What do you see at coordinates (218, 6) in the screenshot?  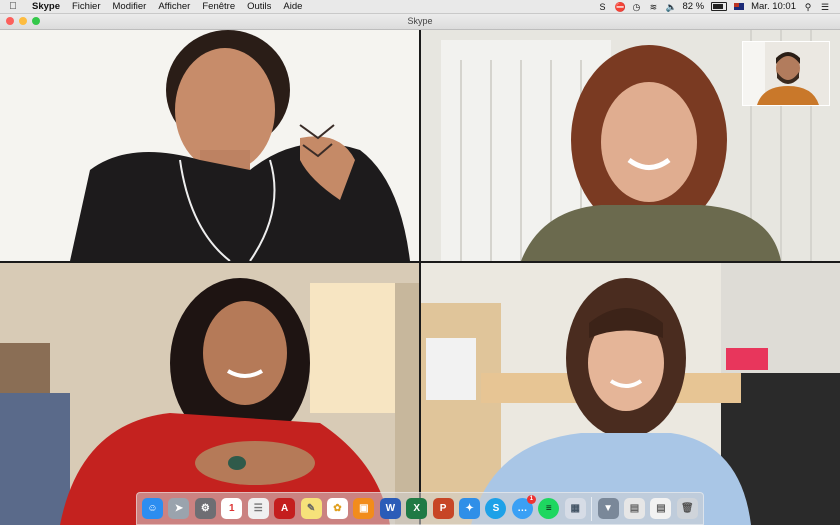 I see `menu-fenetre: Fenêtre` at bounding box center [218, 6].